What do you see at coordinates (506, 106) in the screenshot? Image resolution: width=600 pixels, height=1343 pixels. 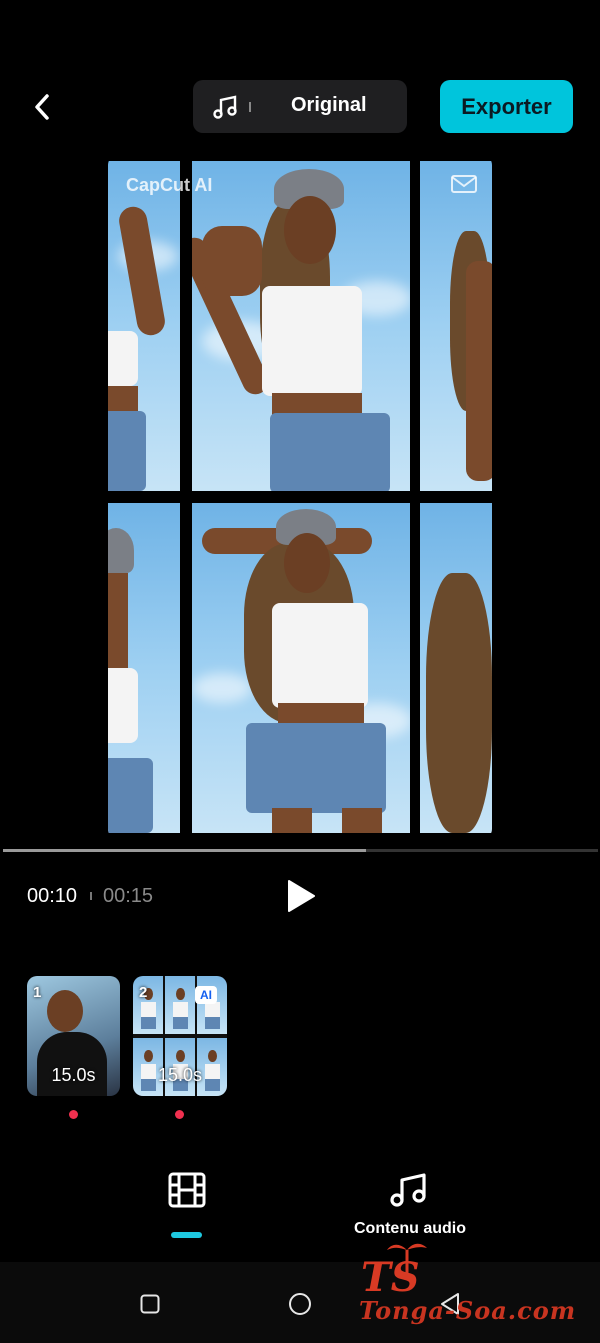 I see `export-button: Exporter` at bounding box center [506, 106].